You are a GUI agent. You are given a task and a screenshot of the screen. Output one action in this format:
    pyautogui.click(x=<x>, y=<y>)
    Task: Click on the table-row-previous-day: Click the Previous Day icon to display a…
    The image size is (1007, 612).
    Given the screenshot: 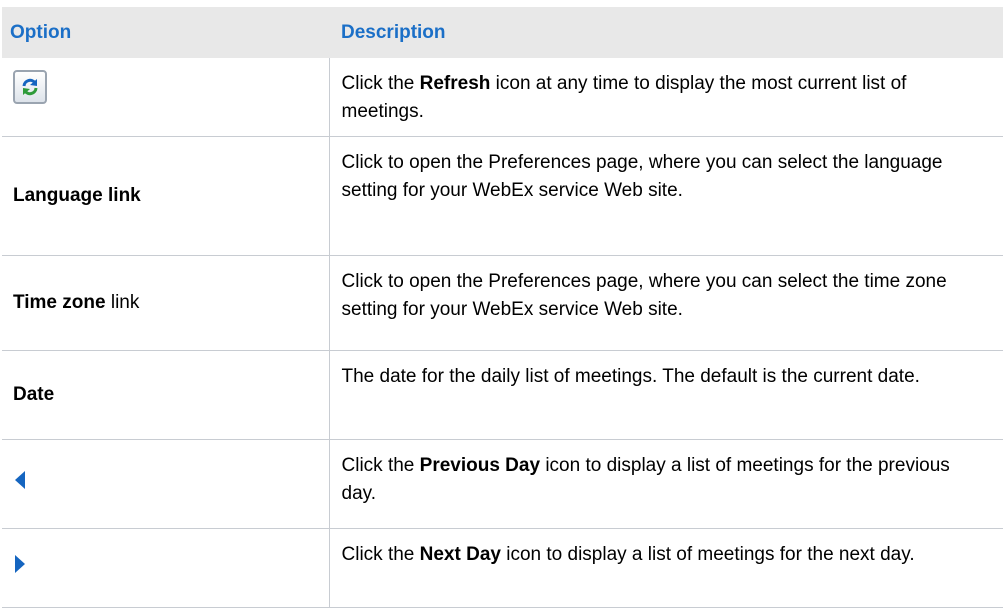 What is the action you would take?
    pyautogui.click(x=502, y=484)
    